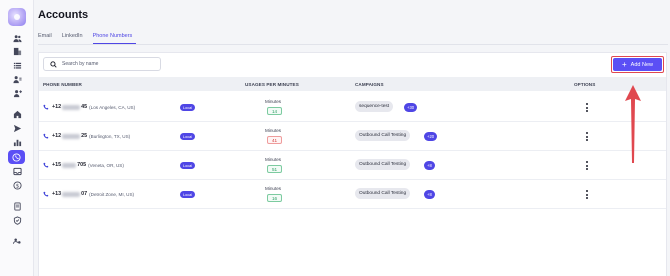 The width and height of the screenshot is (670, 276). Describe the element at coordinates (274, 169) in the screenshot. I see `usage-value: 51` at that location.